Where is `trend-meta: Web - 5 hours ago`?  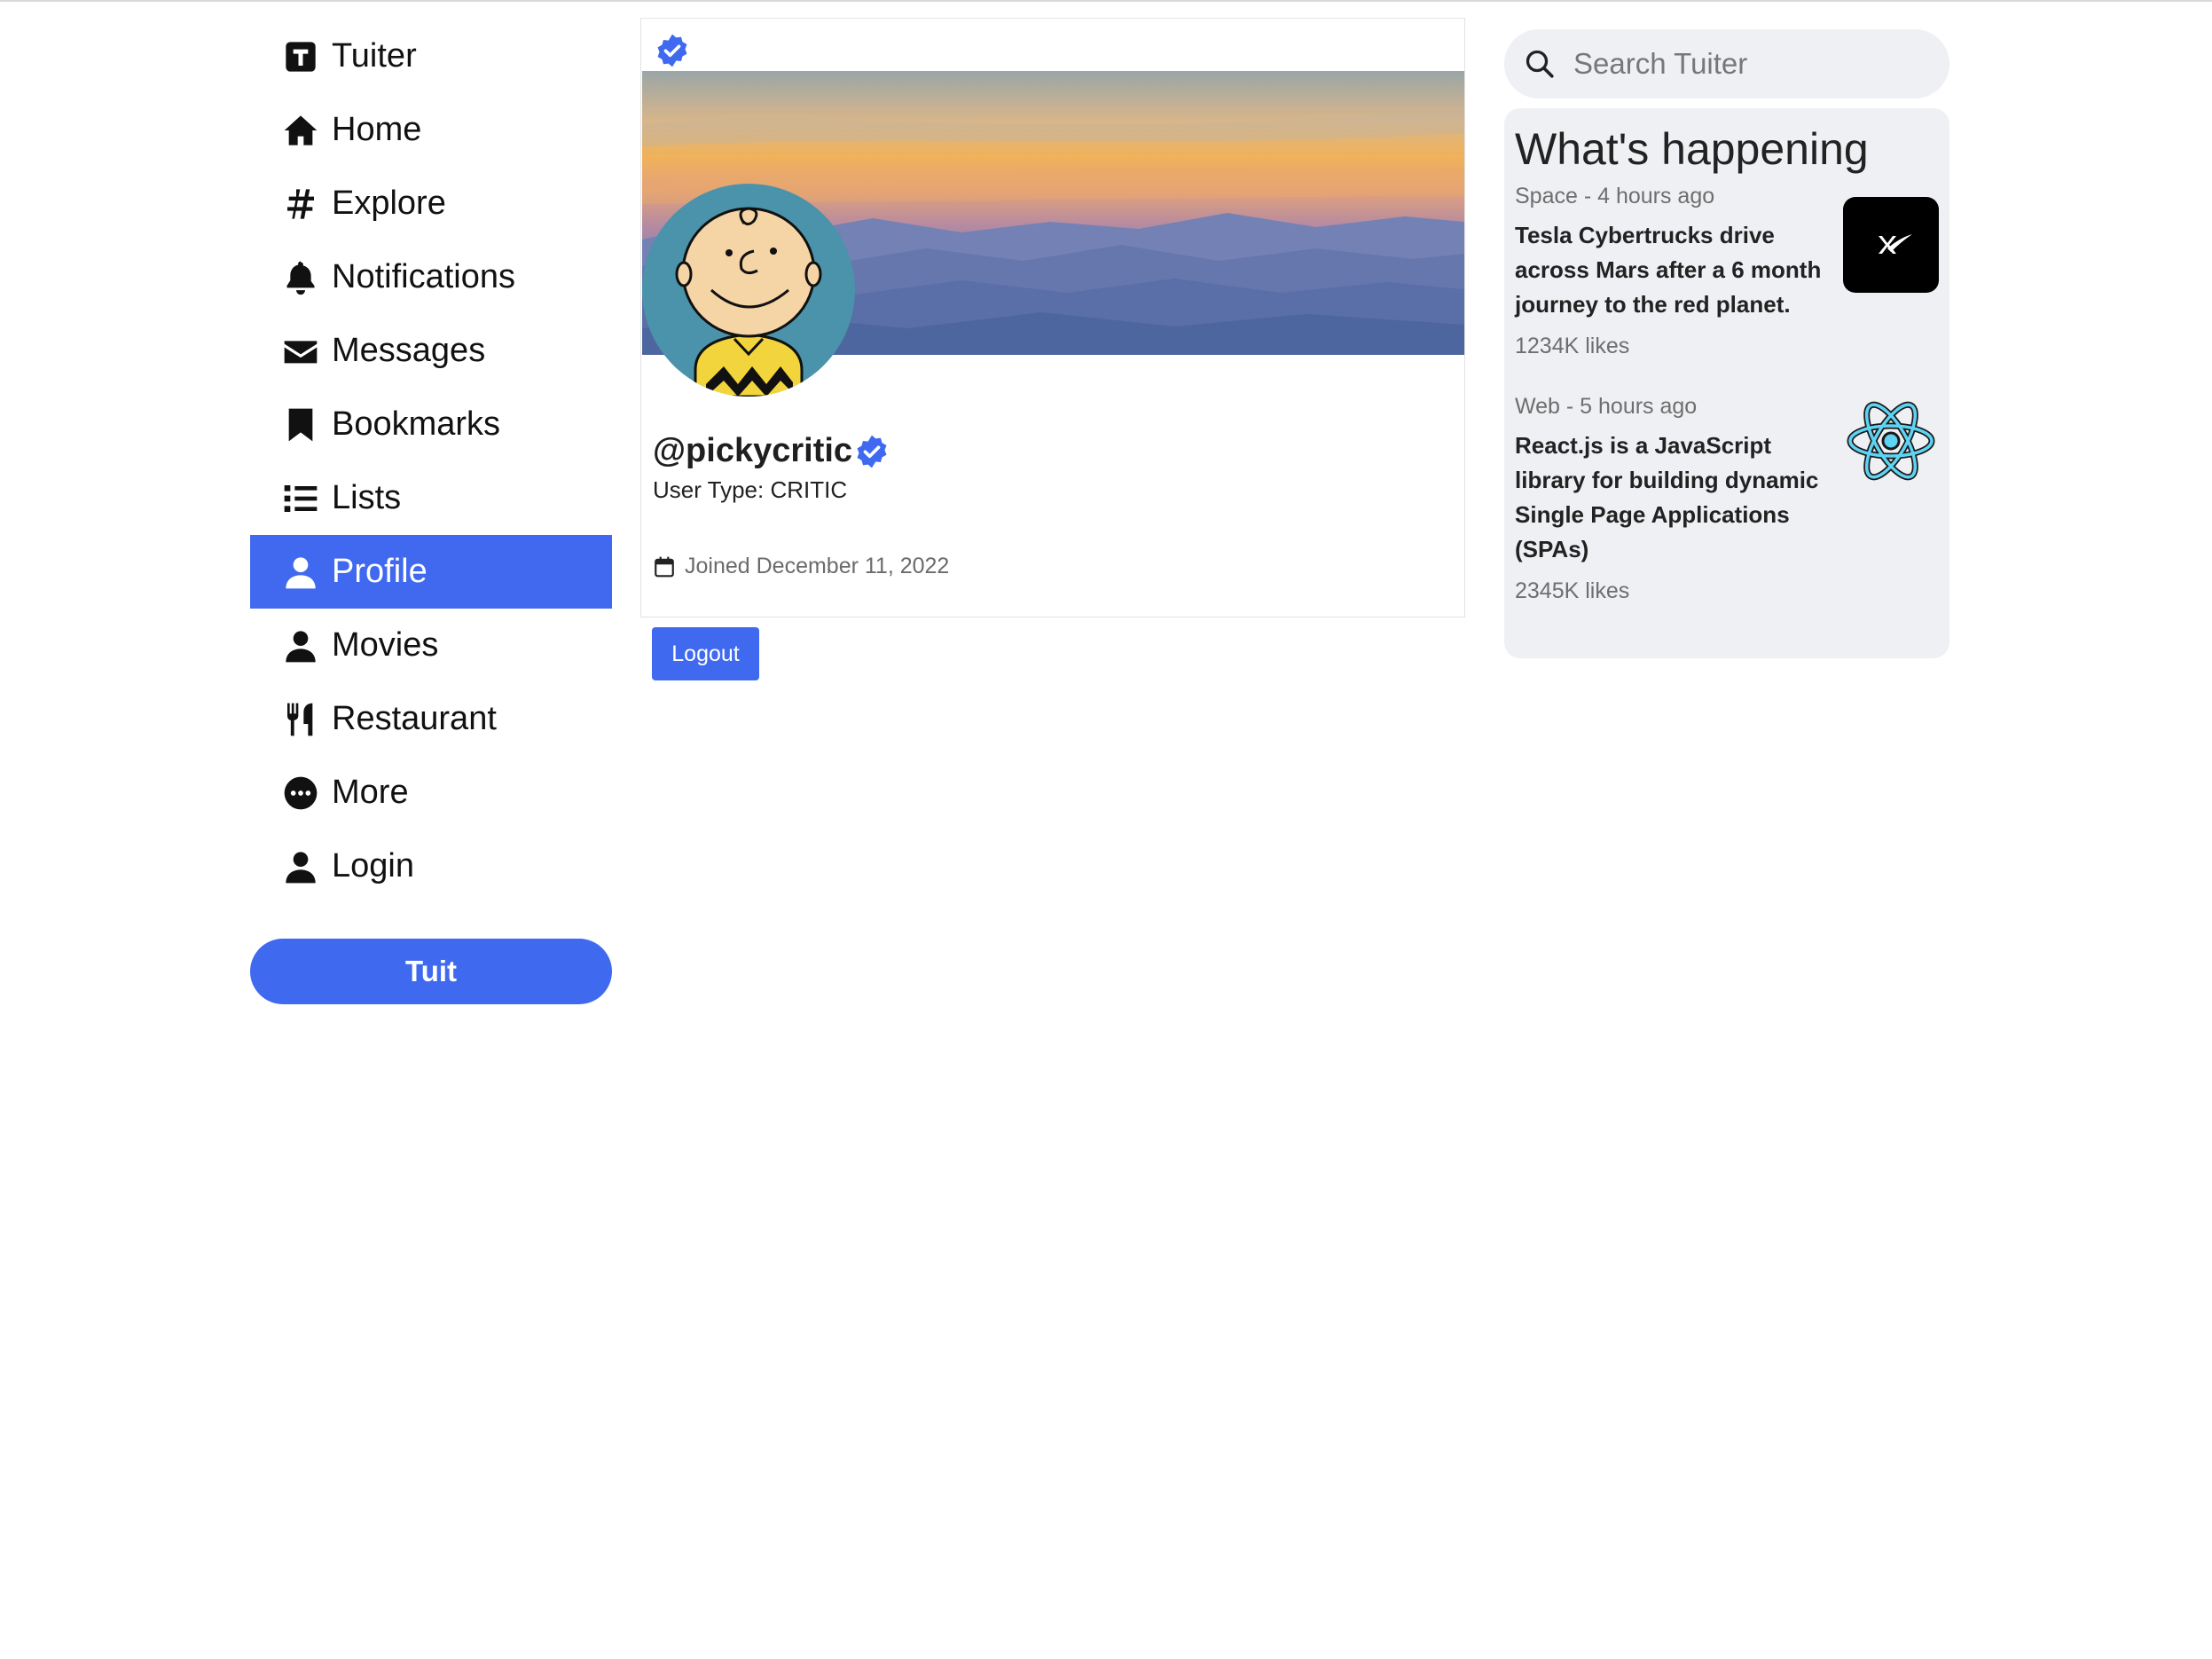 trend-meta: Web - 5 hours ago is located at coordinates (1606, 407).